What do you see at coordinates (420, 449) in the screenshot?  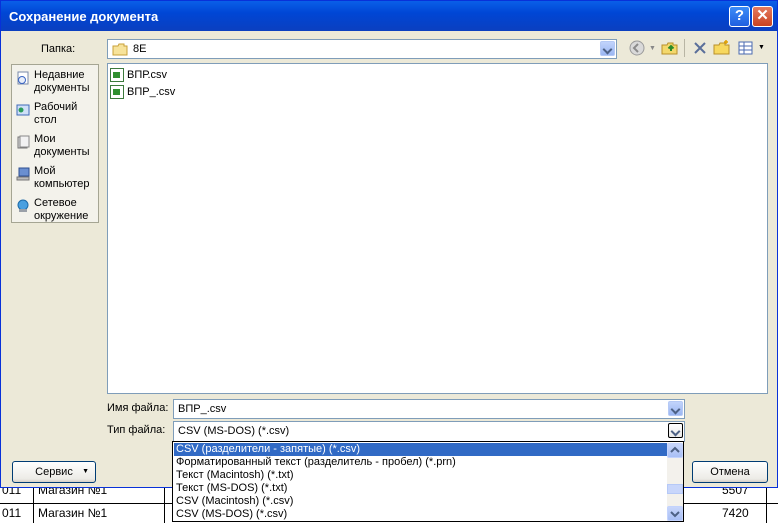 I see `filetype-option: CSV (разделители - запятые) (*.csv)` at bounding box center [420, 449].